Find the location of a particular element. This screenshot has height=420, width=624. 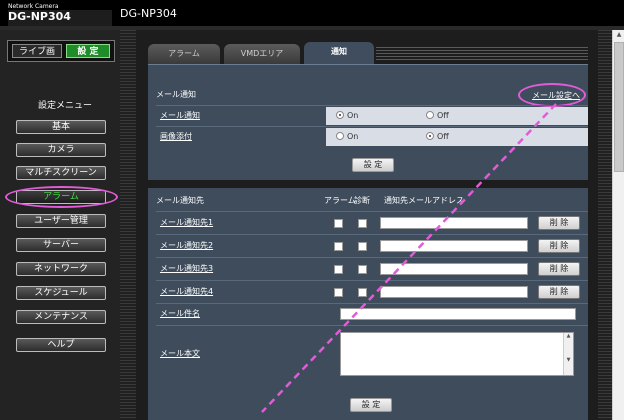

sidebar-item-maintenance: メンテナンス is located at coordinates (61, 317).